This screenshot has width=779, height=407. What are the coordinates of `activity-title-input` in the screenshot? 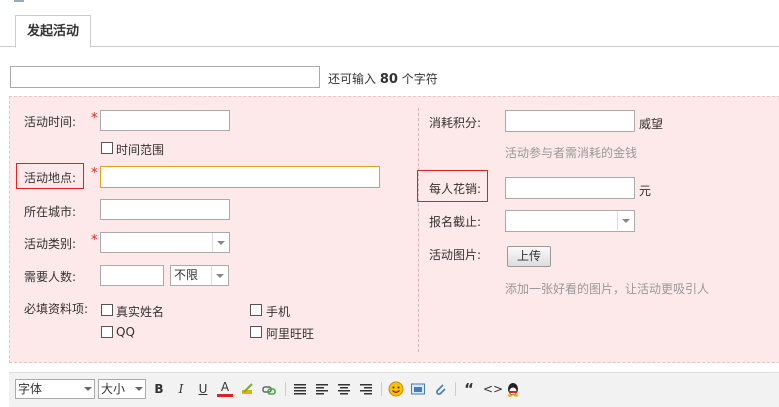 It's located at (165, 77).